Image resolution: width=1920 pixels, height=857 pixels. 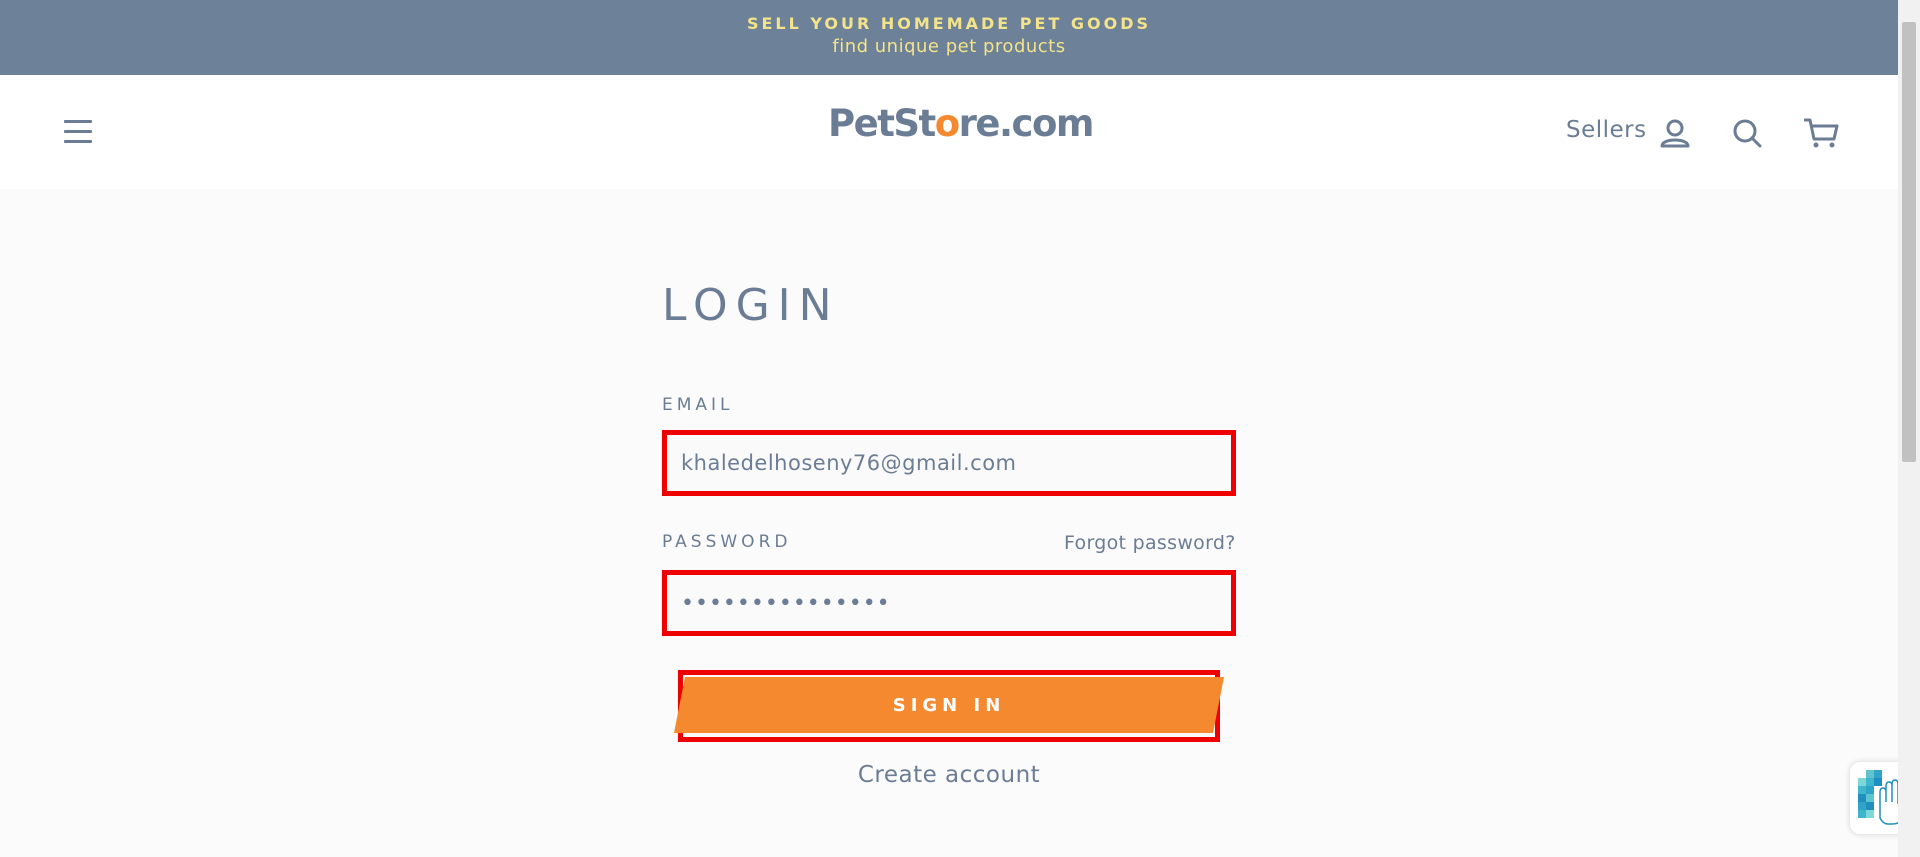 What do you see at coordinates (1747, 133) in the screenshot?
I see `search-icon` at bounding box center [1747, 133].